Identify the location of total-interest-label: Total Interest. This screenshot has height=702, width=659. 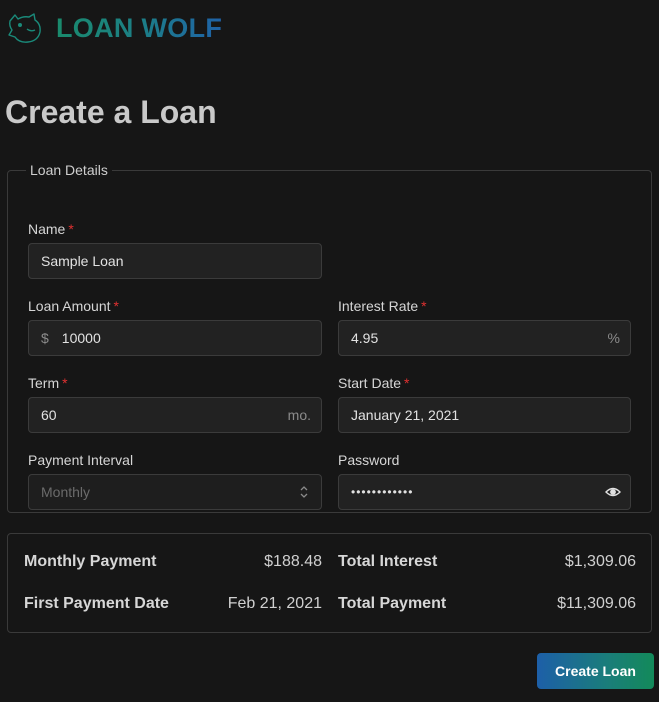
(388, 561).